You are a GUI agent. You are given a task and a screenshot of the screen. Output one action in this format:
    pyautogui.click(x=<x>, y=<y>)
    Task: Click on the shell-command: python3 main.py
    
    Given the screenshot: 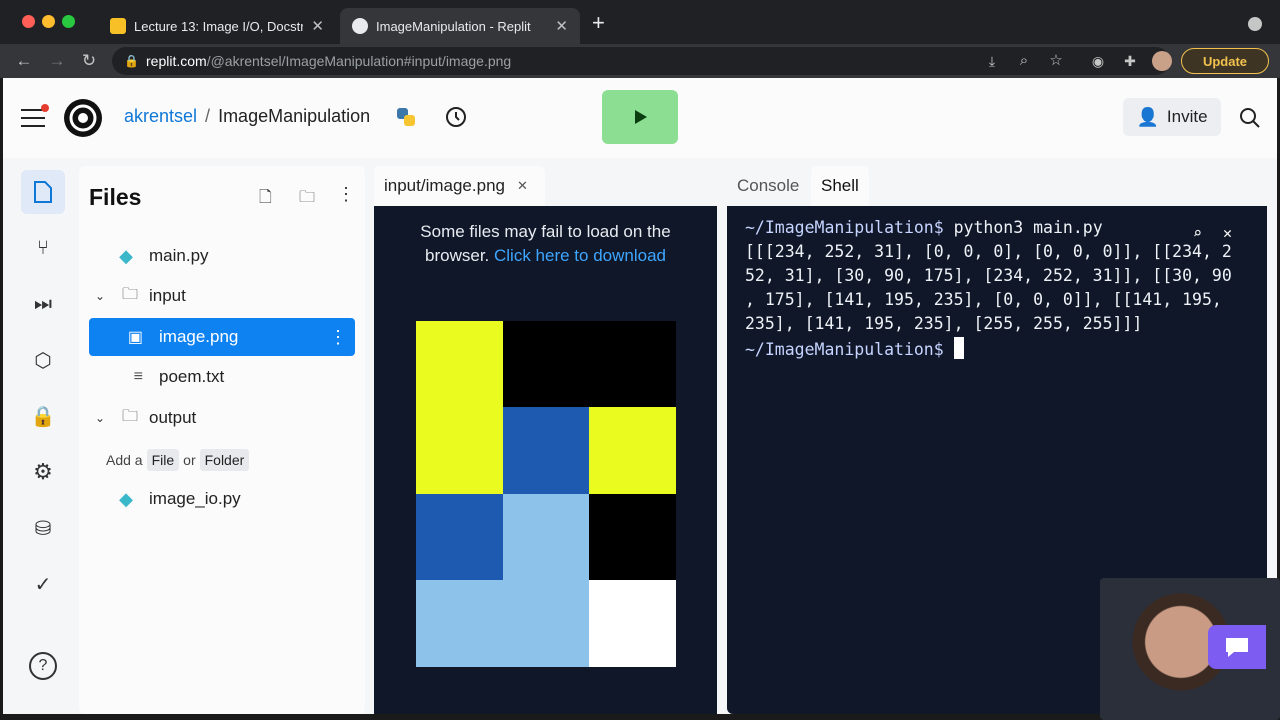 What is the action you would take?
    pyautogui.click(x=1028, y=227)
    